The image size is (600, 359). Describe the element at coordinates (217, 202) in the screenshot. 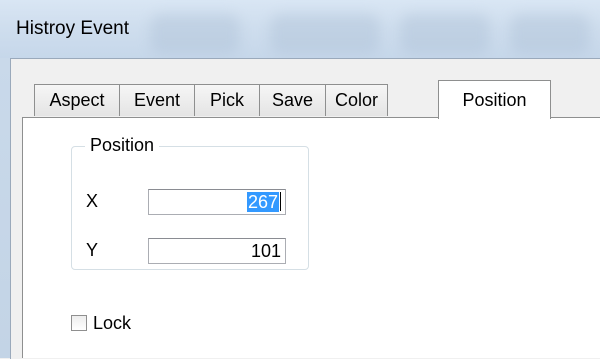

I see `x-field: 267` at that location.